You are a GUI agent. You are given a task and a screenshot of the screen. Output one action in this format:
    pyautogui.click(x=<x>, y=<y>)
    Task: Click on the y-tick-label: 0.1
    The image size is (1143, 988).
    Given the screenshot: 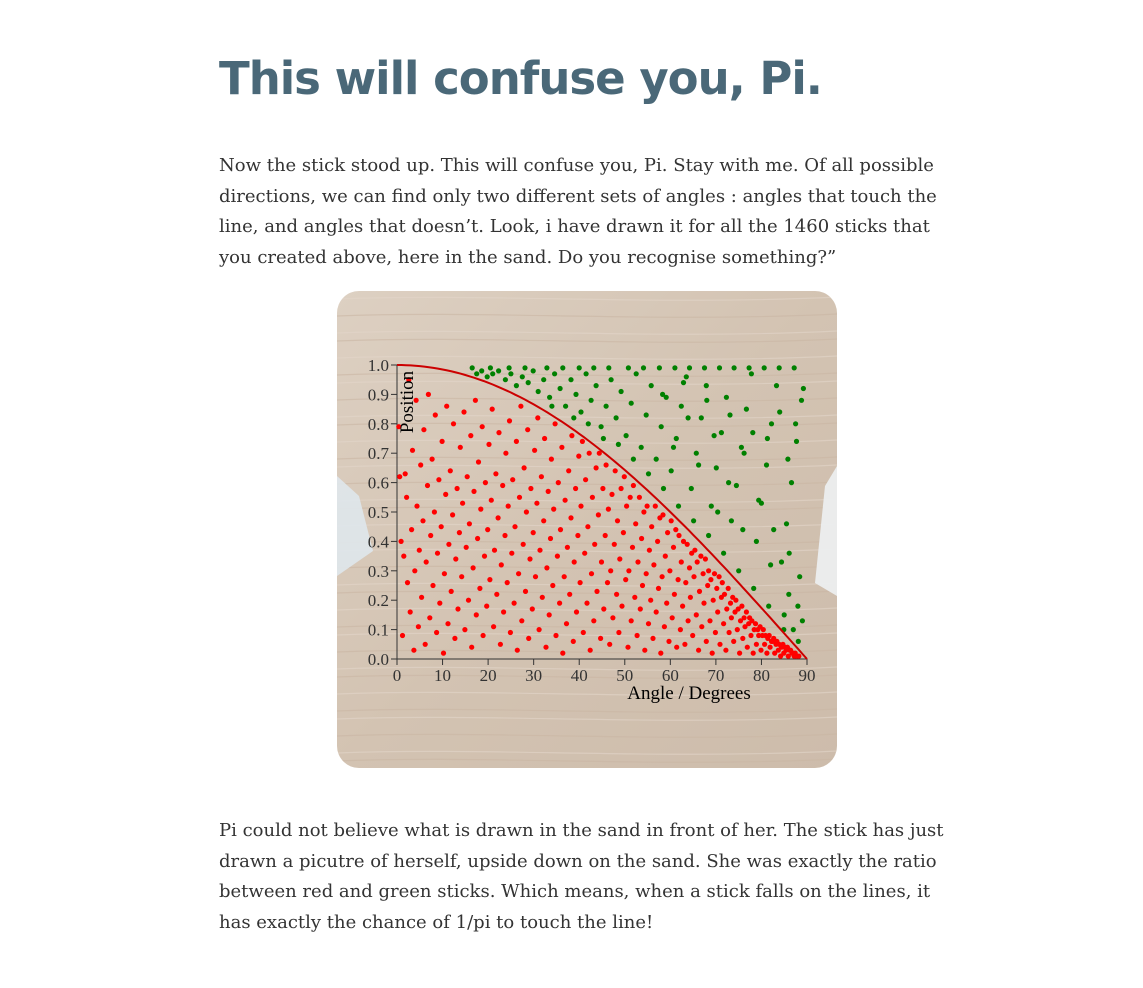 What is the action you would take?
    pyautogui.click(x=378, y=630)
    